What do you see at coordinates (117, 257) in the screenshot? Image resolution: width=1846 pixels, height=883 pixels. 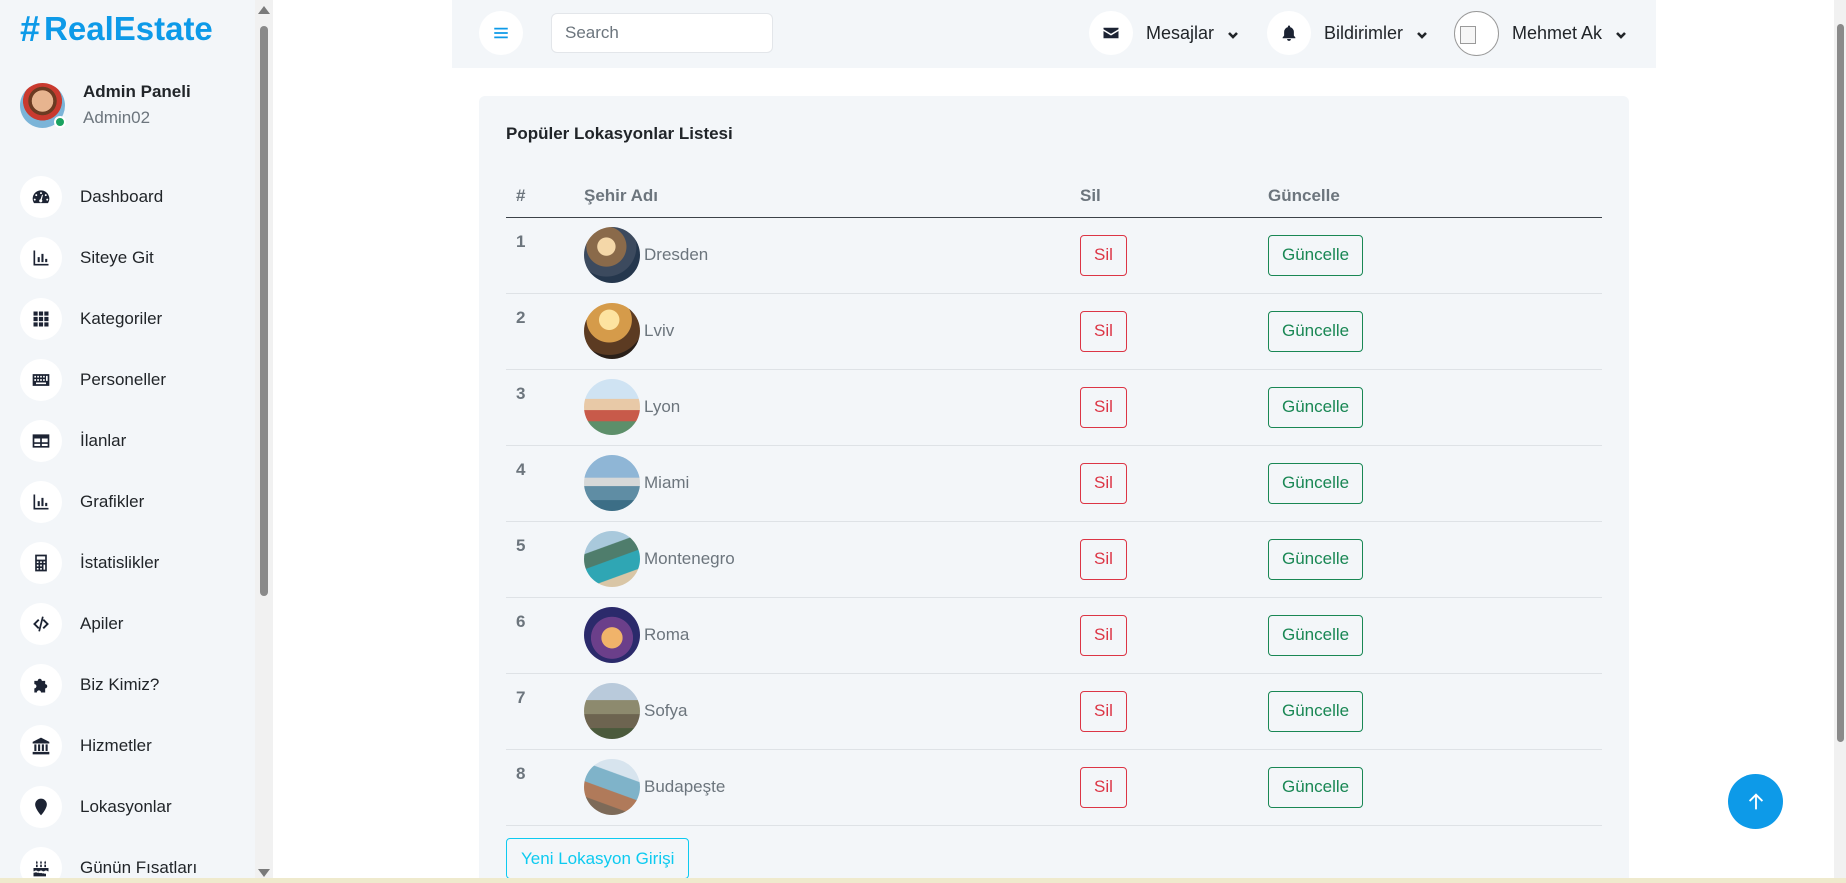 I see `sidebar-item-label: Siteye Git` at bounding box center [117, 257].